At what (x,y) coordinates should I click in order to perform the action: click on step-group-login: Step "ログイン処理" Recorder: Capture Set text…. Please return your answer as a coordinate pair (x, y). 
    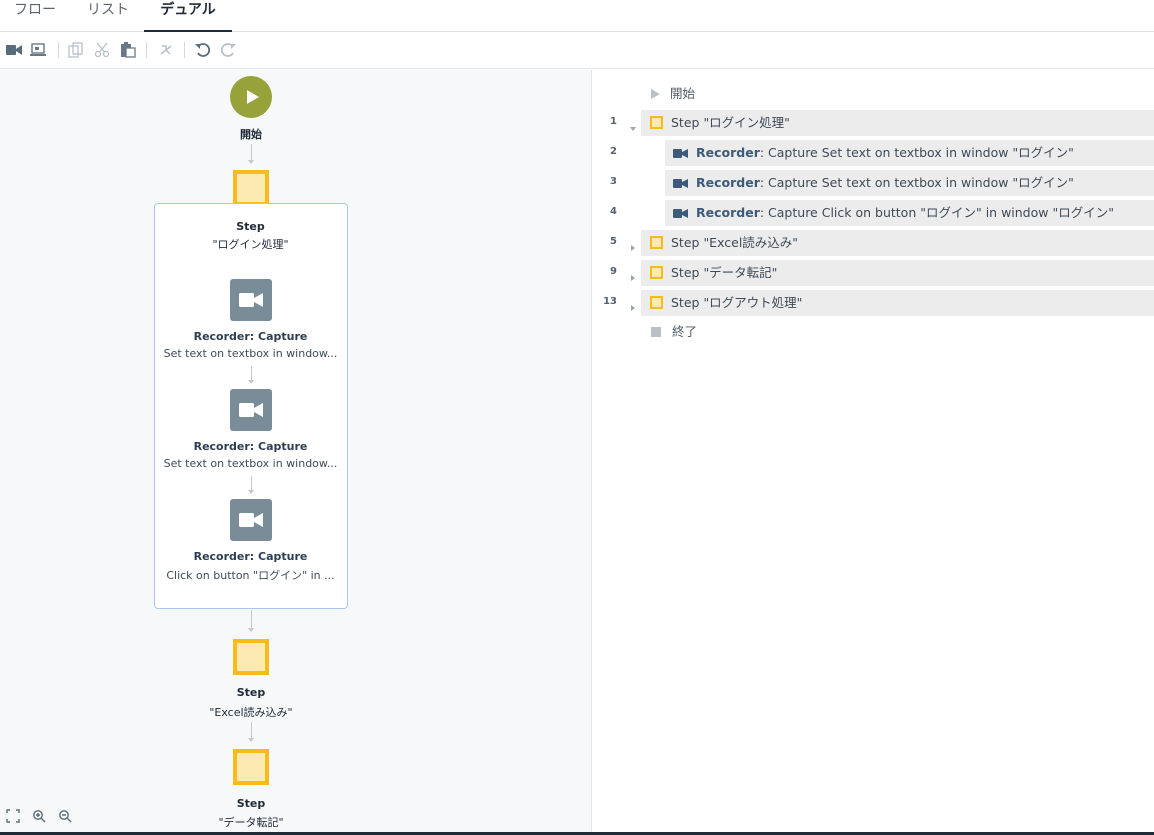
    Looking at the image, I should click on (251, 406).